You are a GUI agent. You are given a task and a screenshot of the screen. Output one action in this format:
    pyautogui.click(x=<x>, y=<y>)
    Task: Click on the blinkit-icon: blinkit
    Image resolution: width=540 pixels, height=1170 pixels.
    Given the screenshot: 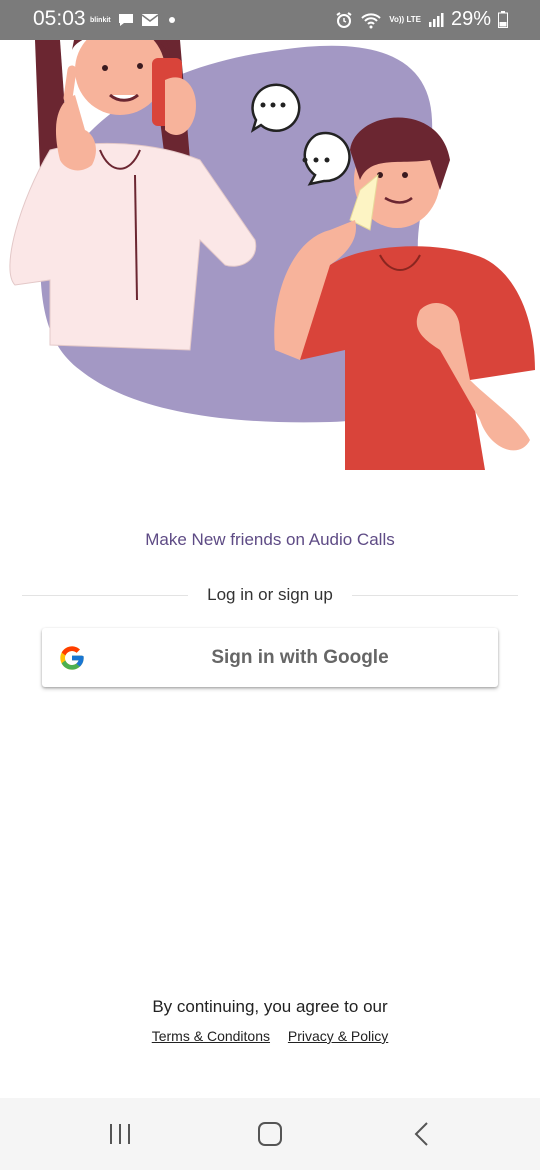 What is the action you would take?
    pyautogui.click(x=100, y=20)
    